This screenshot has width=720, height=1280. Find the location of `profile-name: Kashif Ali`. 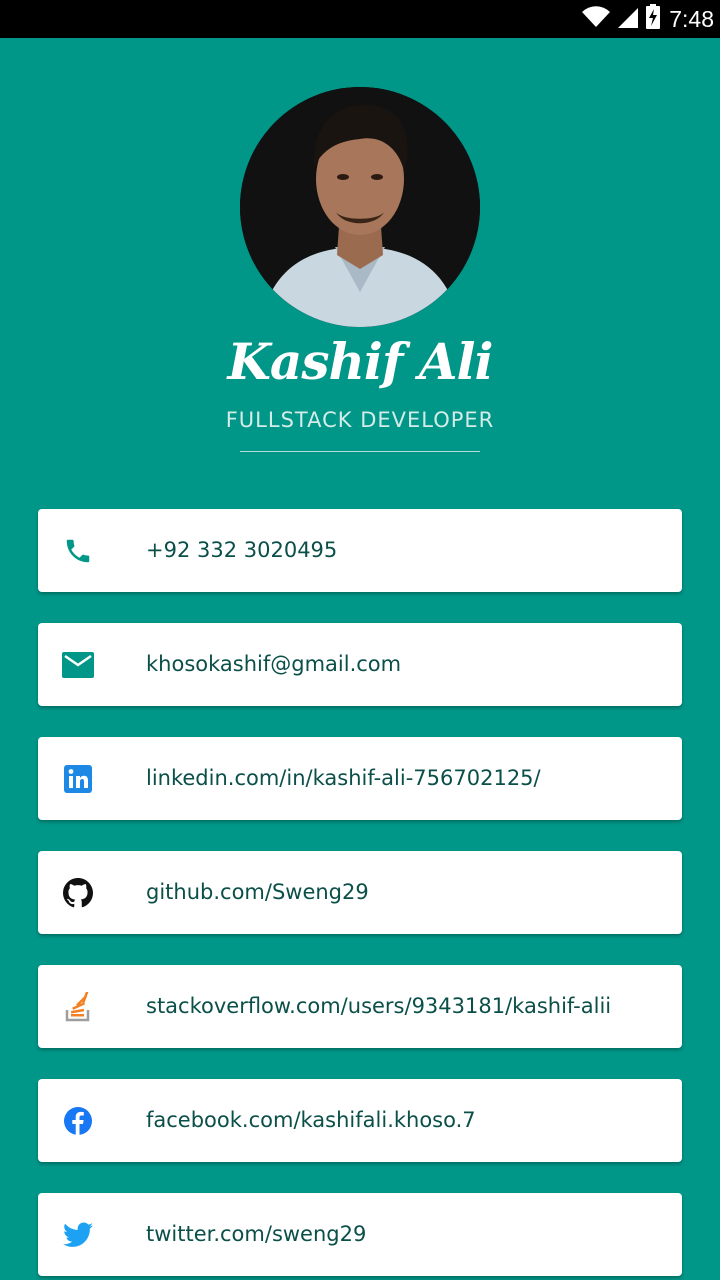

profile-name: Kashif Ali is located at coordinates (360, 361).